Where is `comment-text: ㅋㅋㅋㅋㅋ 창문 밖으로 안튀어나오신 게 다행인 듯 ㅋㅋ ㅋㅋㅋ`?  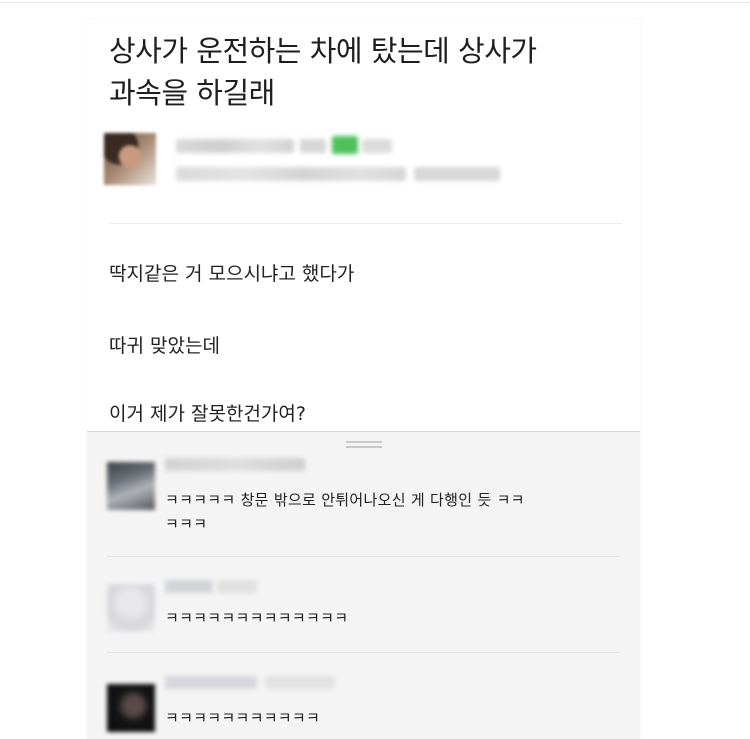
comment-text: ㅋㅋㅋㅋㅋ 창문 밖으로 안튀어나오신 게 다행인 듯 ㅋㅋ ㅋㅋㅋ is located at coordinates (395, 512).